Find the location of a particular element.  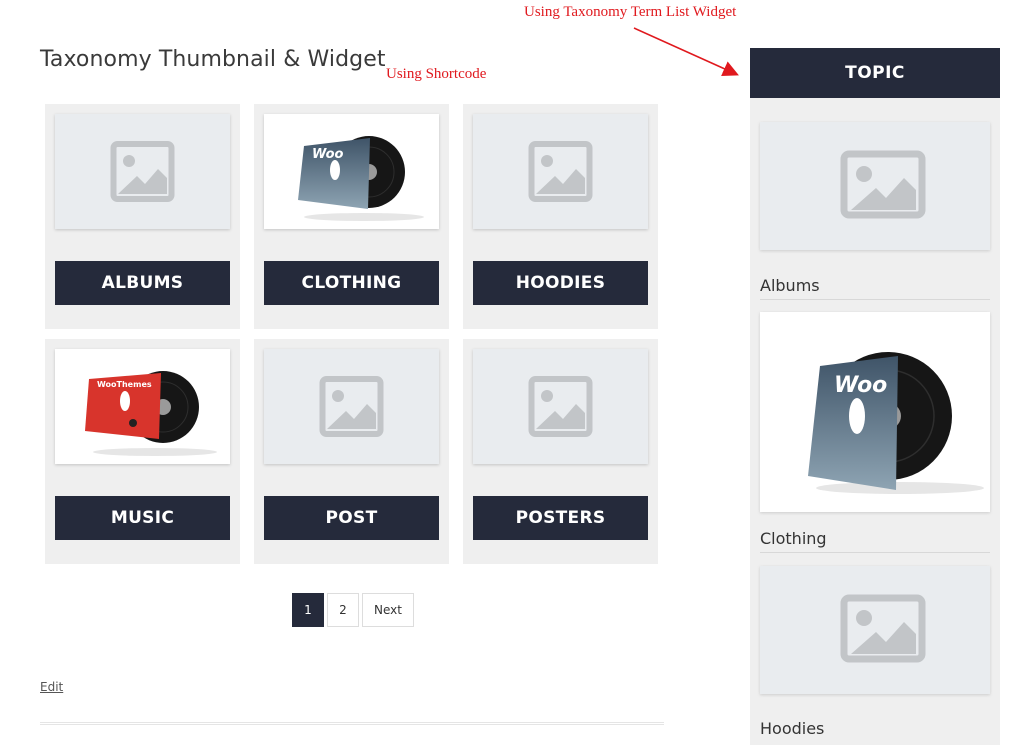

term-button-albums: ALBUMS is located at coordinates (142, 283).